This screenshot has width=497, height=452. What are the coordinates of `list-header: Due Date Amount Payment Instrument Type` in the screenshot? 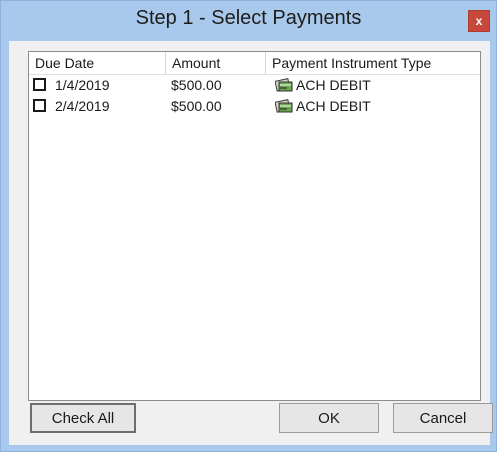 It's located at (254, 63).